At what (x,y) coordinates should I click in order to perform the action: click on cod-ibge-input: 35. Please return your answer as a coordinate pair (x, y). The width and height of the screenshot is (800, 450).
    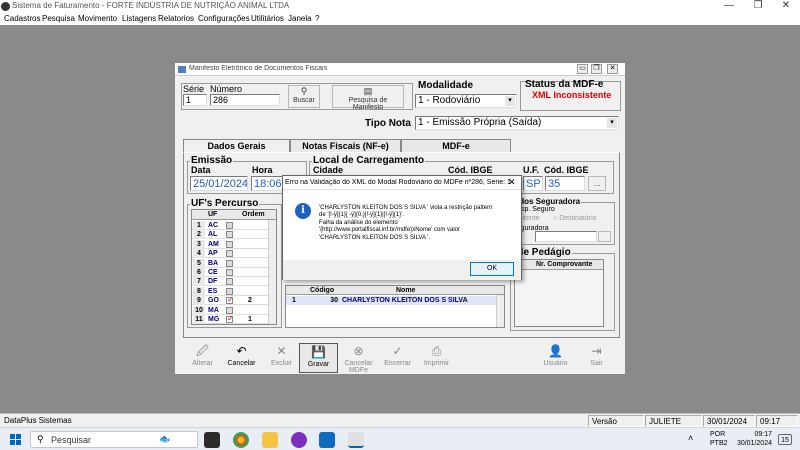
    Looking at the image, I should click on (565, 183).